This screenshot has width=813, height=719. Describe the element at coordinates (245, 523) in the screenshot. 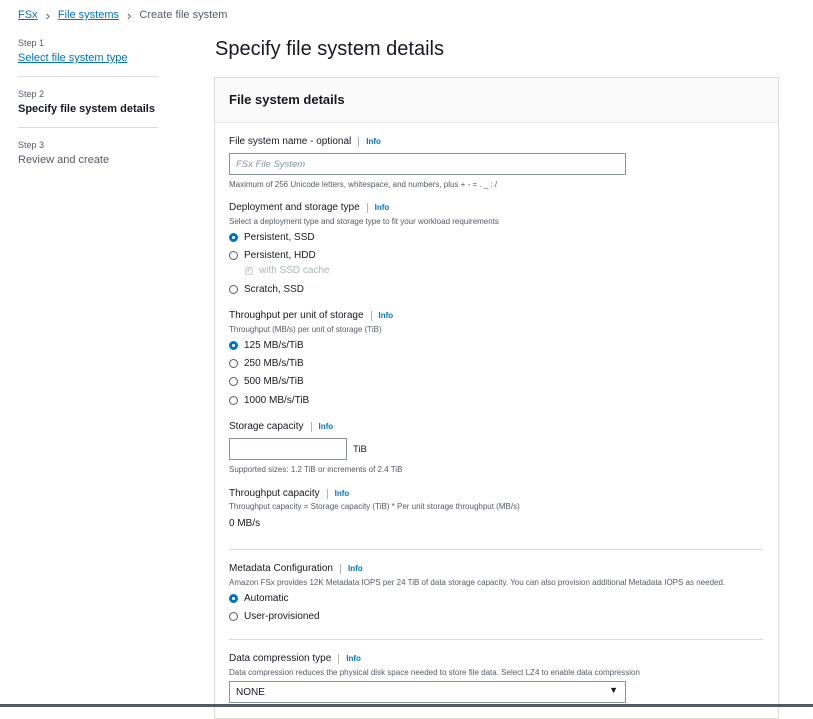

I see `throughput-capacity-value: 0 MB/s` at that location.